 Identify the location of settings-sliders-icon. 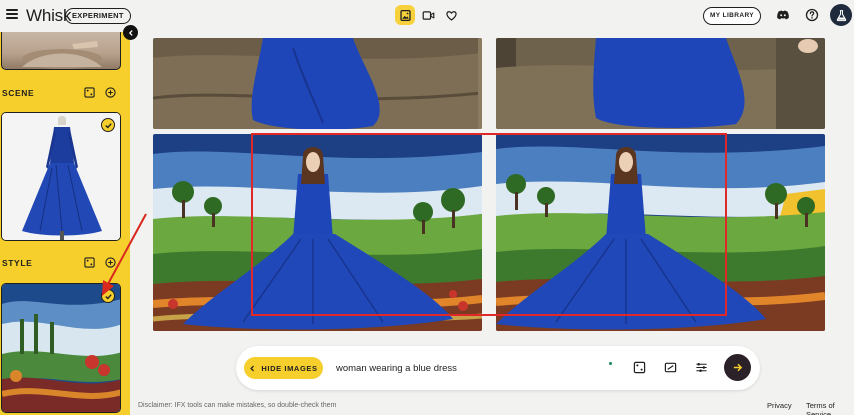
(701, 367).